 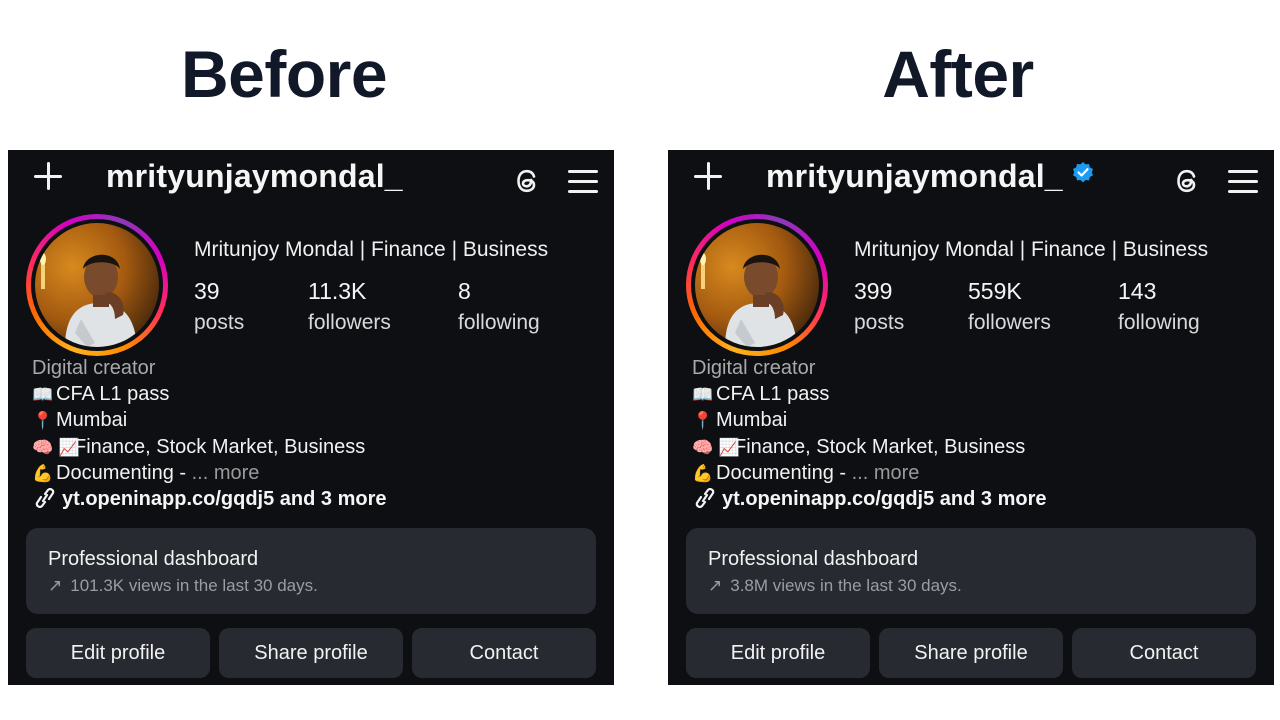 What do you see at coordinates (1159, 306) in the screenshot?
I see `stat-following: 143 following` at bounding box center [1159, 306].